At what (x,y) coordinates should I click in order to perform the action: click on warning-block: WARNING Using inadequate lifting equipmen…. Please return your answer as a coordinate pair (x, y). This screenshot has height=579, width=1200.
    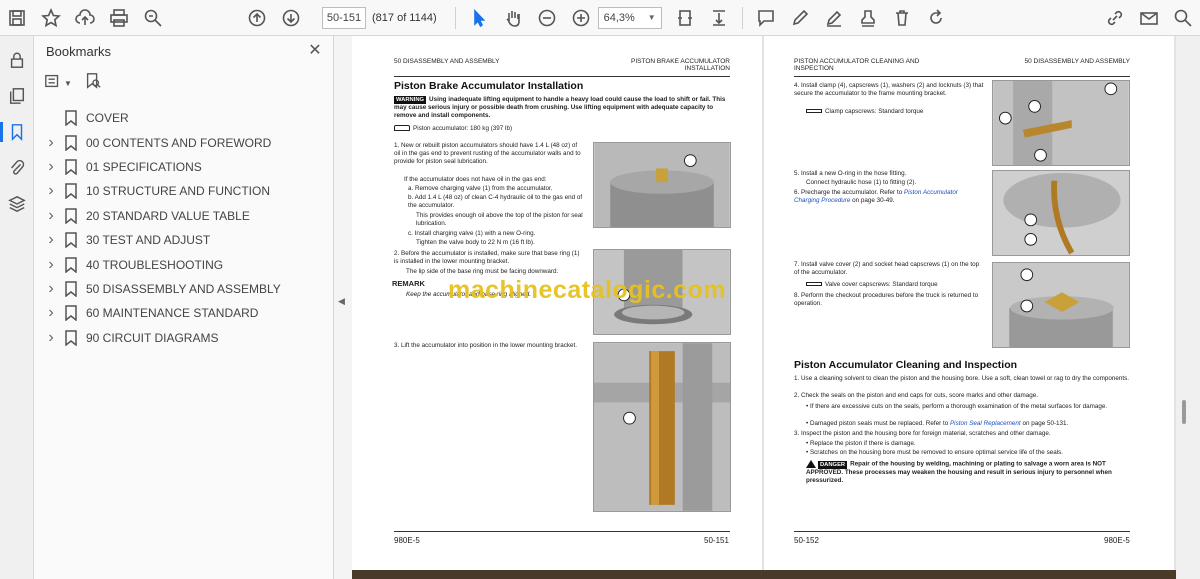
    Looking at the image, I should click on (562, 108).